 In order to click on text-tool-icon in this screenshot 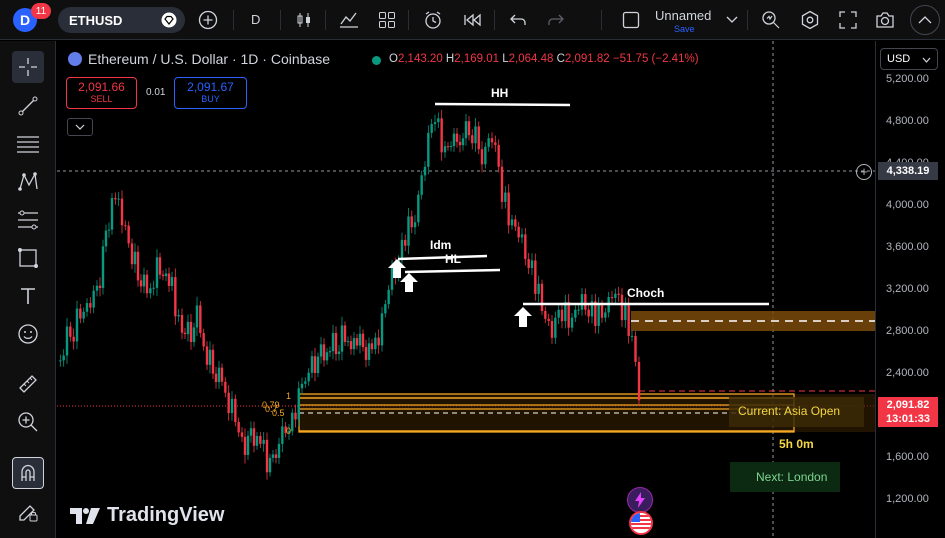, I will do `click(28, 296)`.